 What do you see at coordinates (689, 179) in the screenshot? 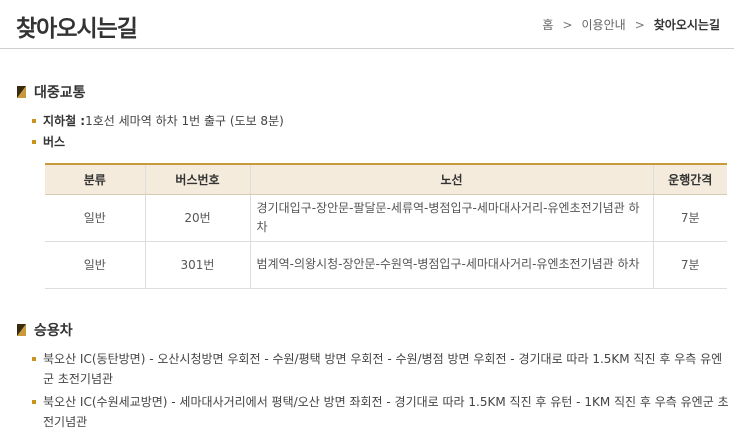
I see `column-header-interval: 운행간격` at bounding box center [689, 179].